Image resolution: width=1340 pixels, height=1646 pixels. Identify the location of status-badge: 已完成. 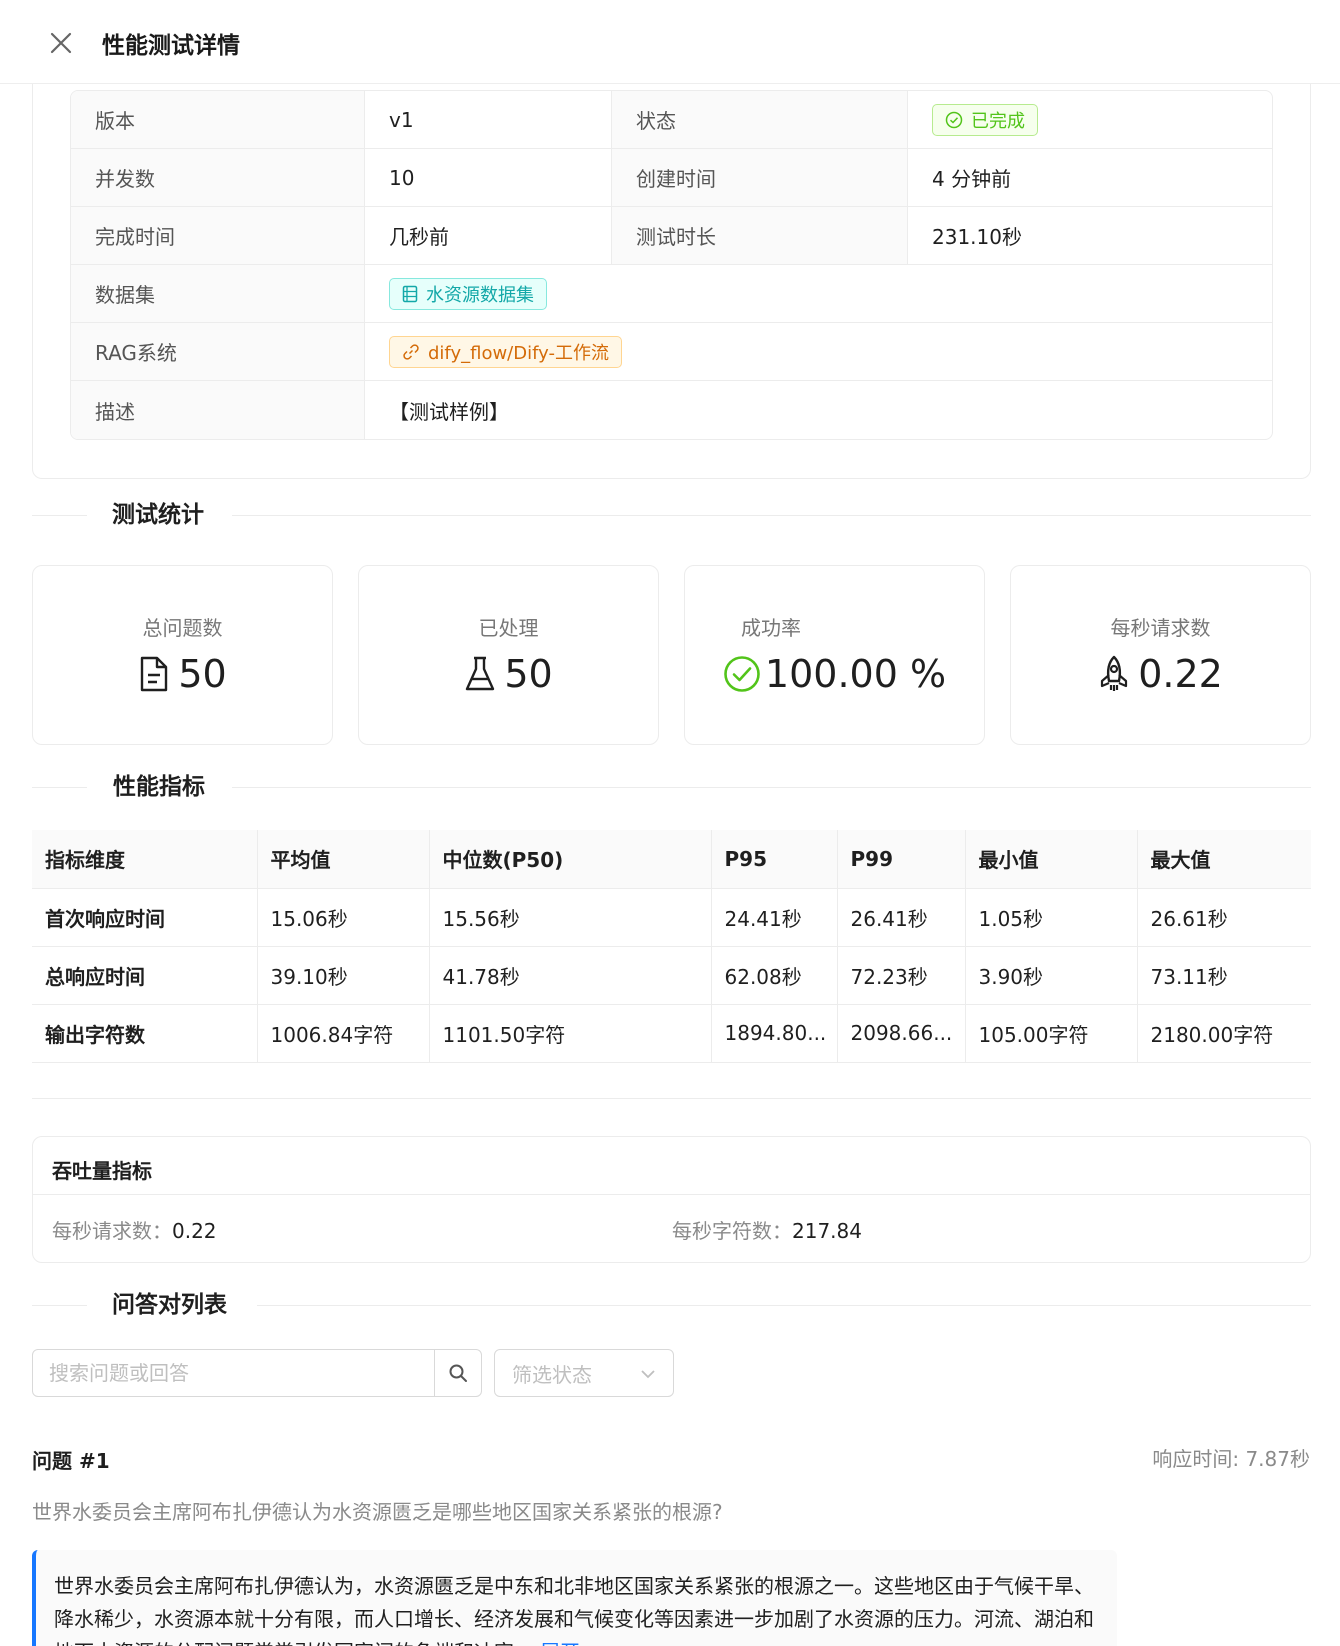
(985, 119).